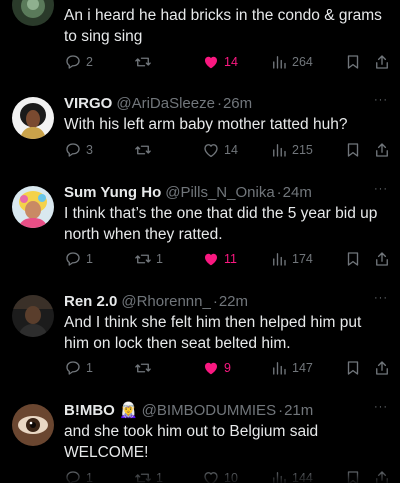  What do you see at coordinates (237, 103) in the screenshot?
I see `timestamp: 26m` at bounding box center [237, 103].